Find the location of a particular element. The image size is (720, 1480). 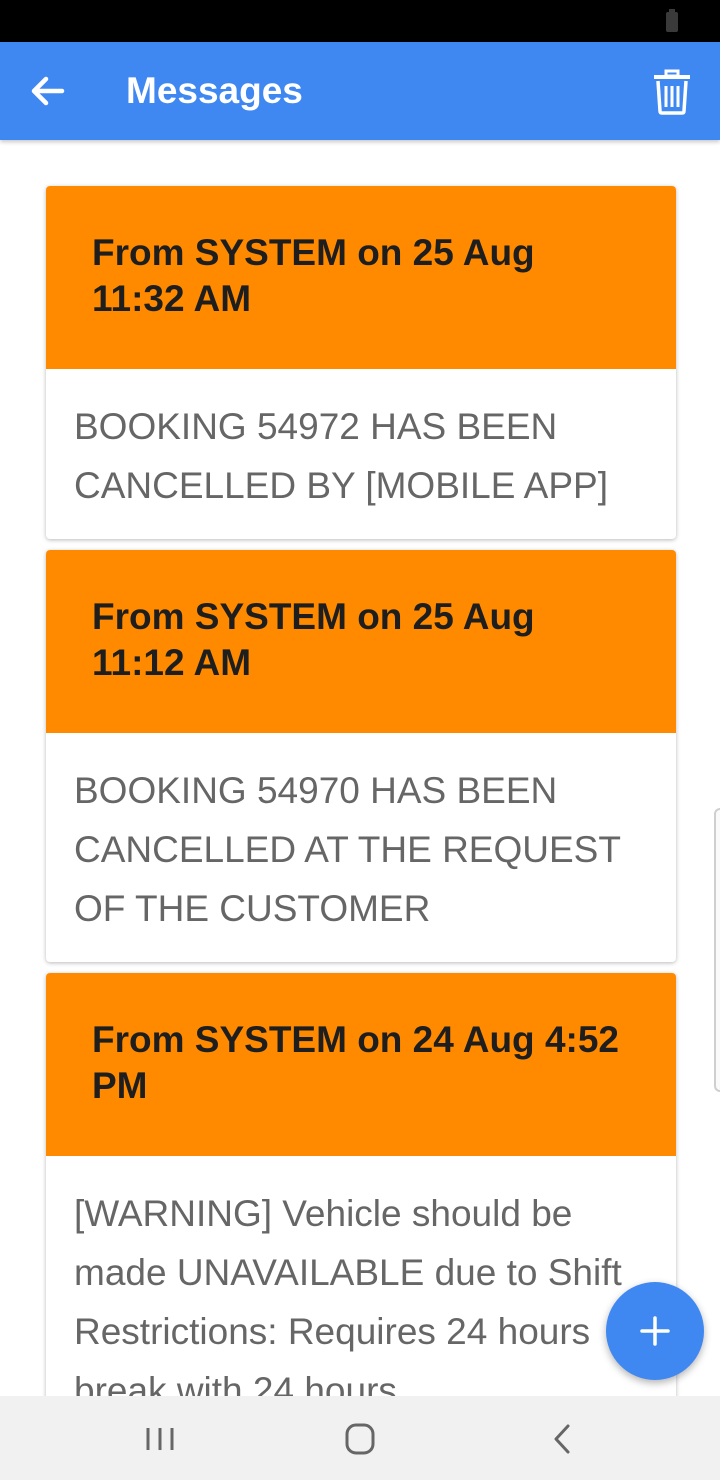

delete-button is located at coordinates (672, 92).